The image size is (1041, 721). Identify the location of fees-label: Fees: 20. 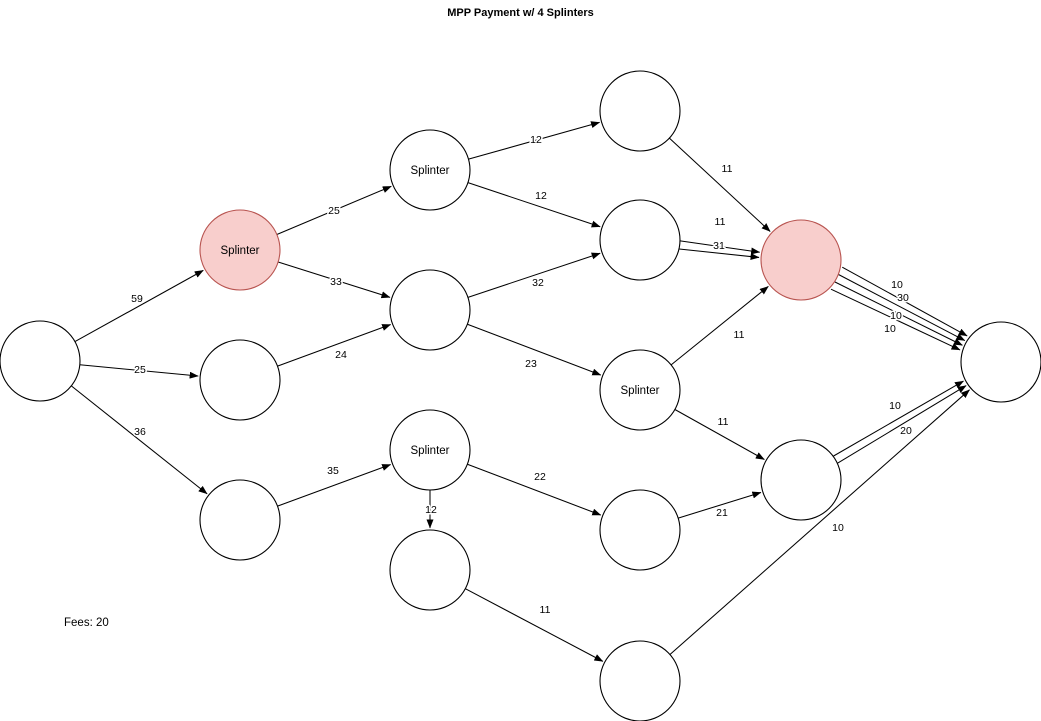
(86, 623).